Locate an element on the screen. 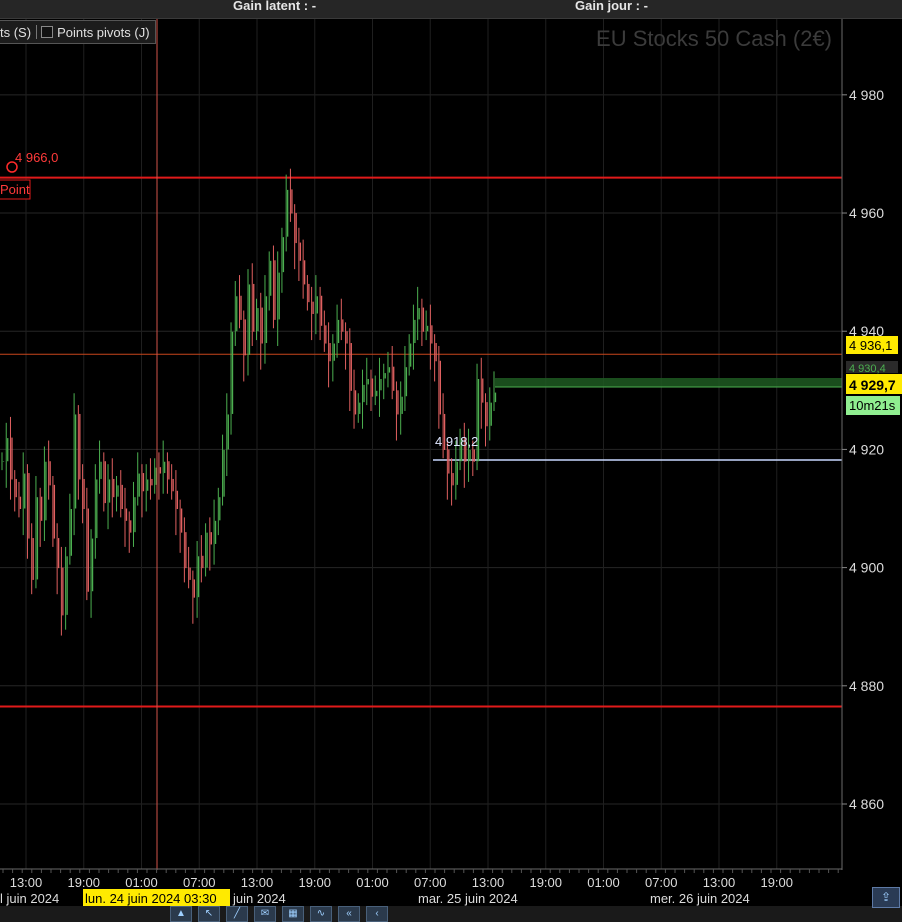  pivot-points-toggle: Points pivots (J) is located at coordinates (95, 32).